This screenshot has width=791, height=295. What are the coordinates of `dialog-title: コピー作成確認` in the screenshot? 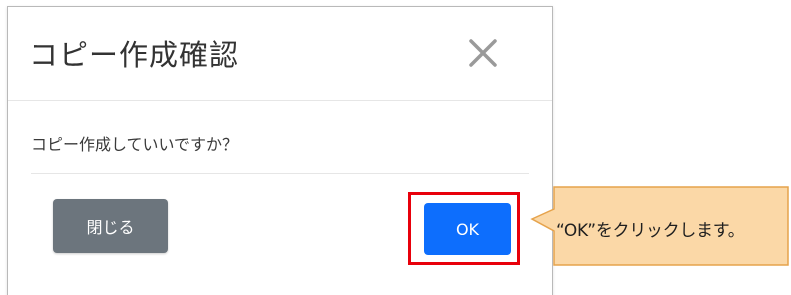 It's located at (134, 55).